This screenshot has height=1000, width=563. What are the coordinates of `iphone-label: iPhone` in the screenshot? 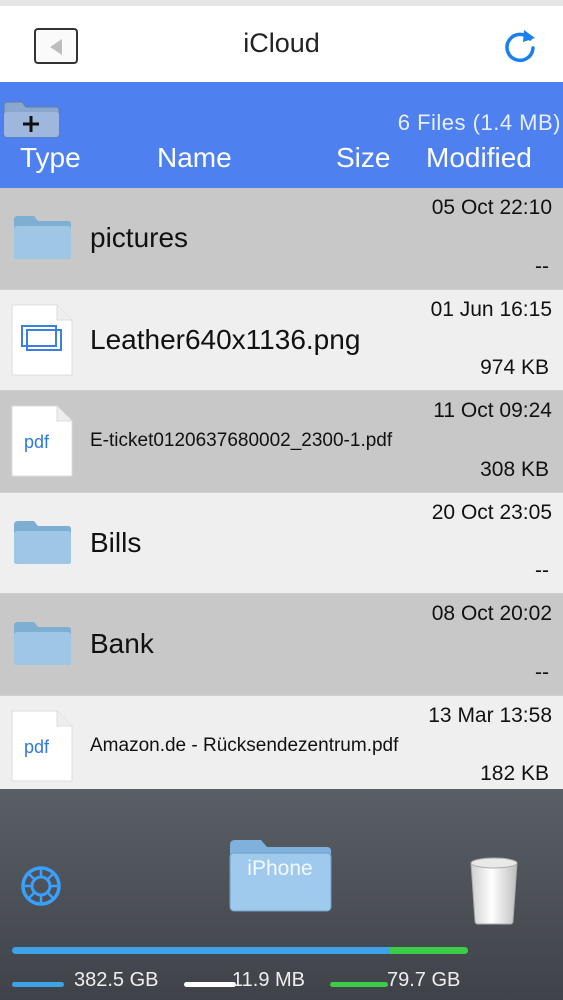 It's located at (280, 868).